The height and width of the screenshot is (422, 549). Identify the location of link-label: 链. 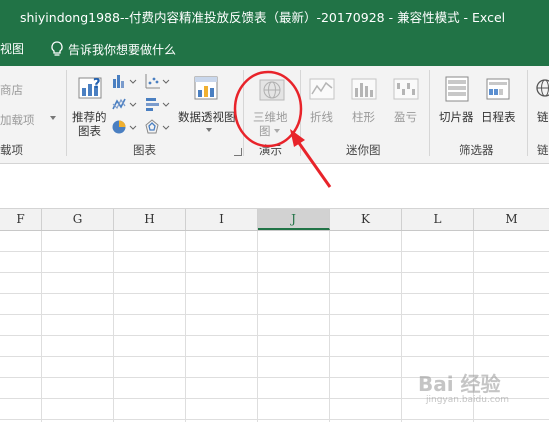
(543, 117).